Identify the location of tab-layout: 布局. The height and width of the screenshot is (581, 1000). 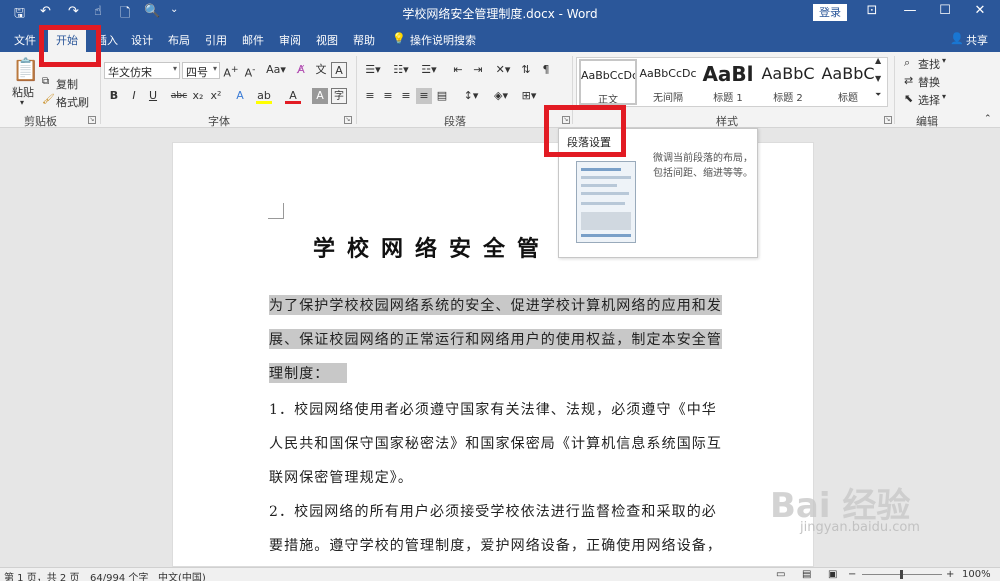
(179, 40).